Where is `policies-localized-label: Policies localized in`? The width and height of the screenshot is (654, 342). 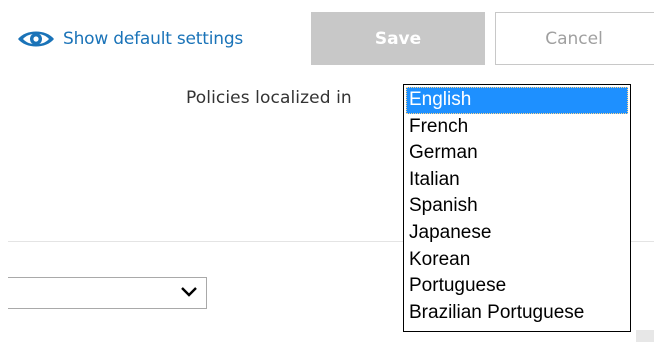 policies-localized-label: Policies localized in is located at coordinates (269, 98).